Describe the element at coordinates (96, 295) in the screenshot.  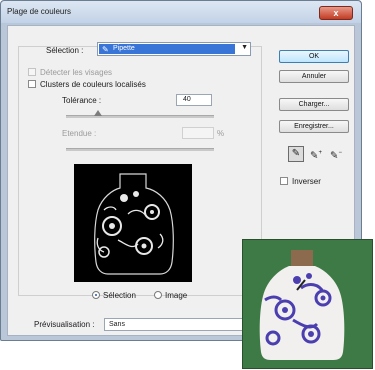
I see `selection-radio` at that location.